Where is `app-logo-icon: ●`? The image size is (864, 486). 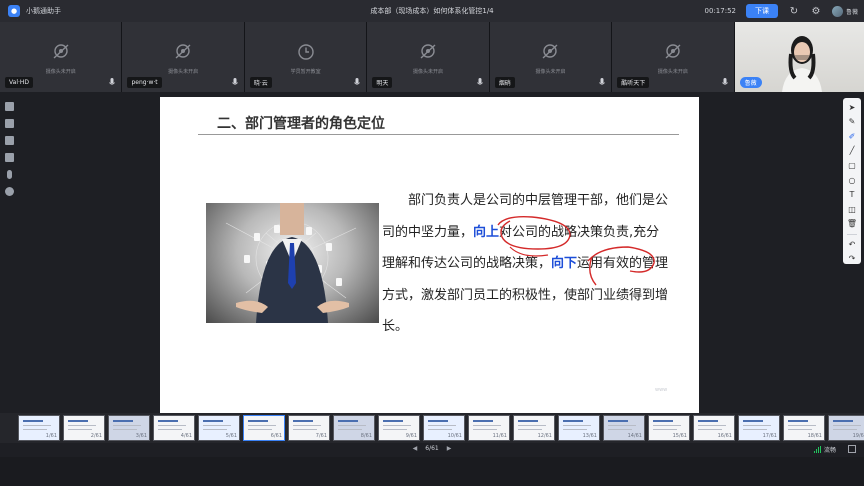 app-logo-icon: ● is located at coordinates (14, 11).